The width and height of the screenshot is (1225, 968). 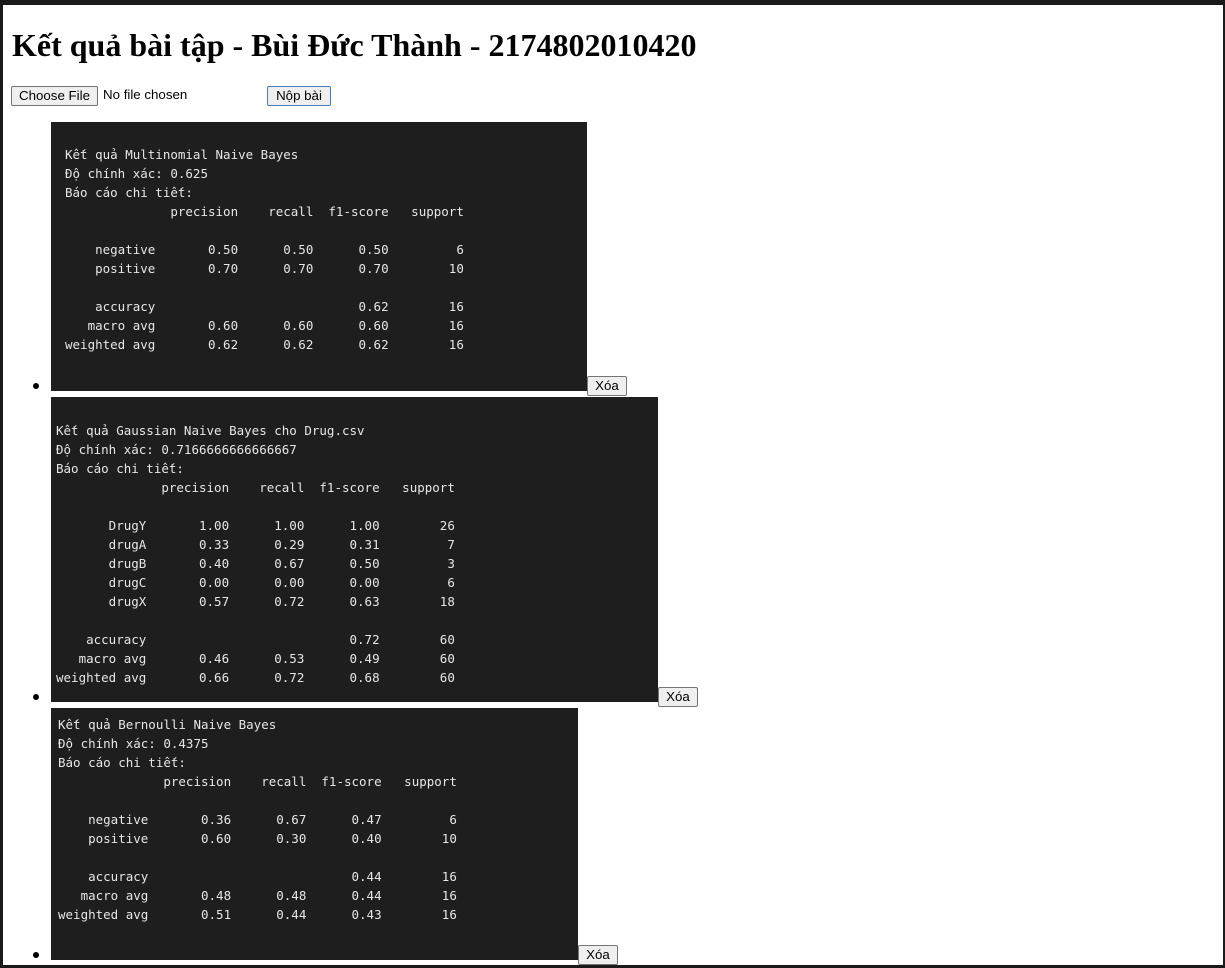 I want to click on result-accuracy: Độ chính xác: 0.625, so click(x=136, y=173).